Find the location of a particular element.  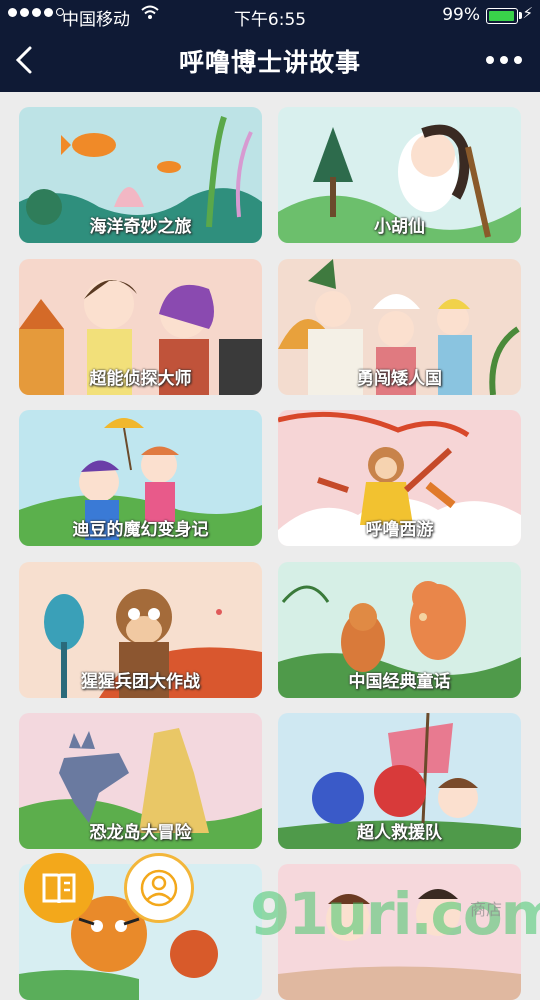

battery-percent: 99% is located at coordinates (461, 15).